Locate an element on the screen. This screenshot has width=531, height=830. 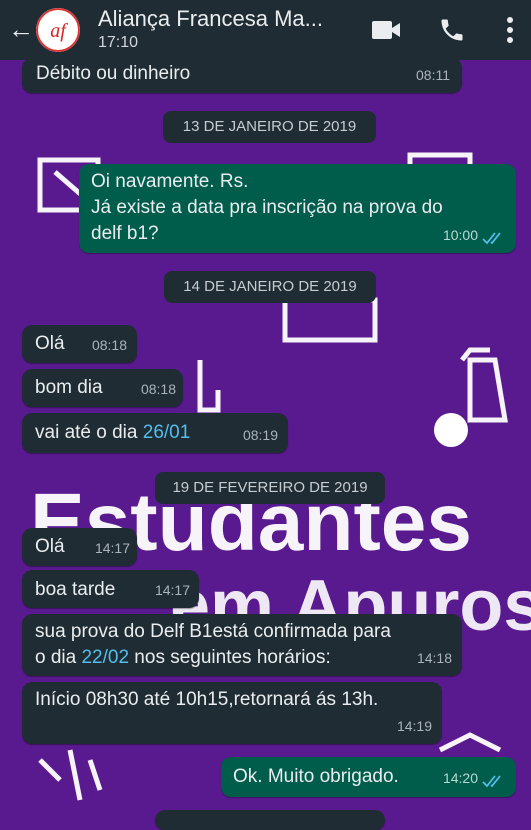
message-text-part: o dia is located at coordinates (58, 657).